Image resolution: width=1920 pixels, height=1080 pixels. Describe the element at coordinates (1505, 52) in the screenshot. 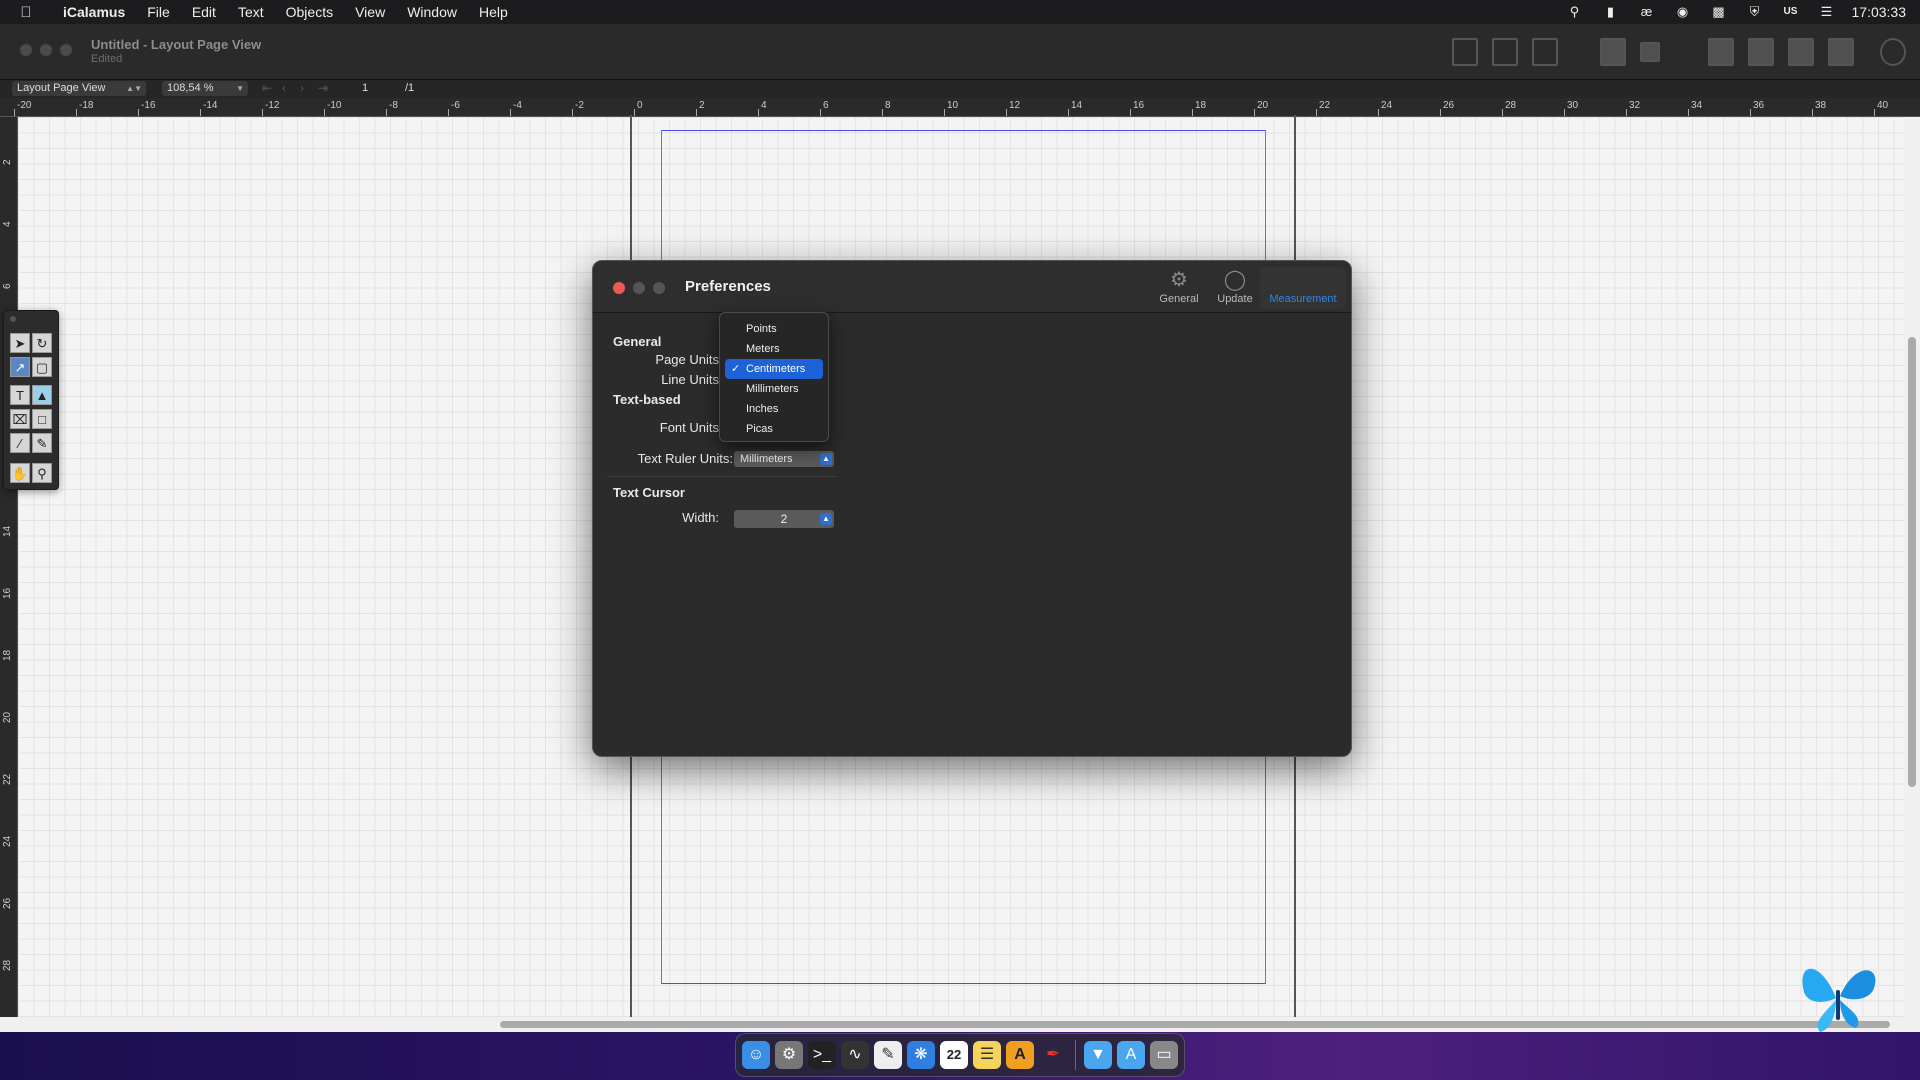

I see `page-layout-icon` at that location.